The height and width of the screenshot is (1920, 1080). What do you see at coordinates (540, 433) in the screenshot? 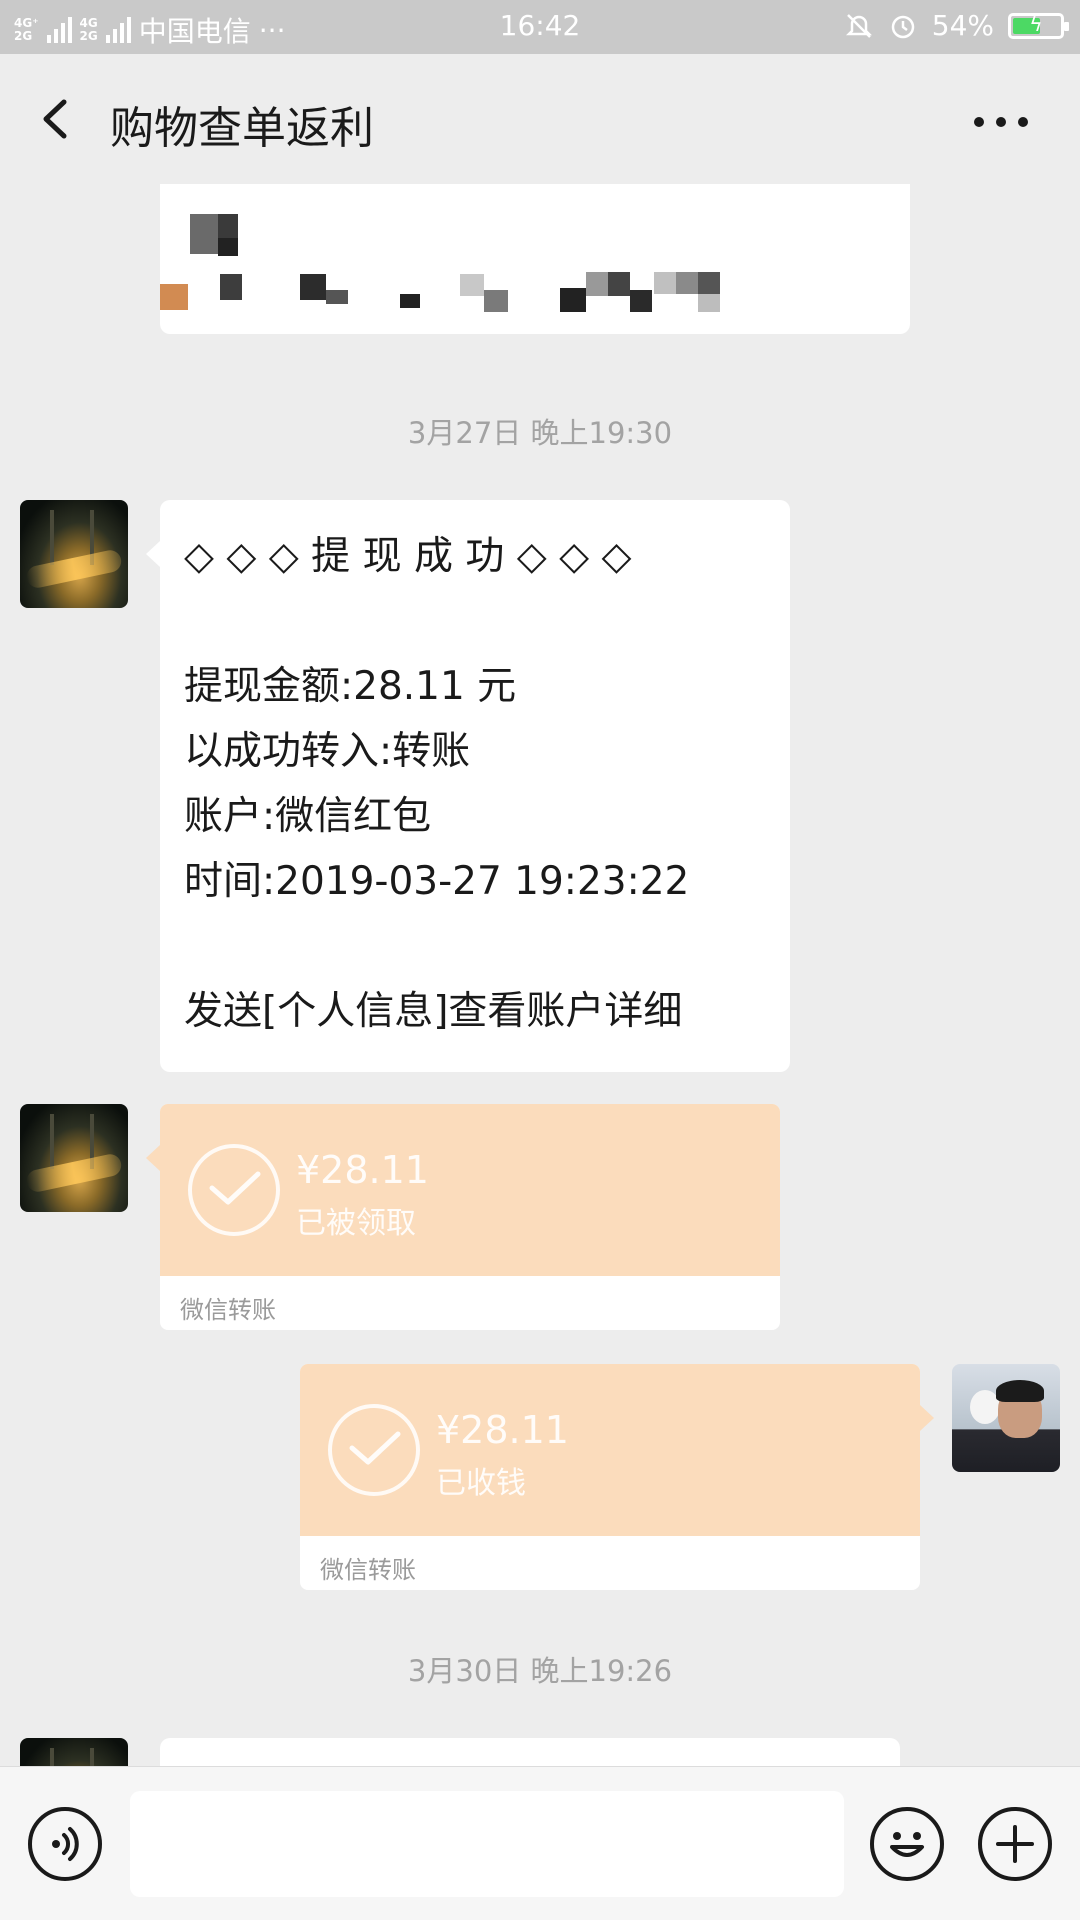
I see `timestamp: 3月27日 晚上19:30` at bounding box center [540, 433].